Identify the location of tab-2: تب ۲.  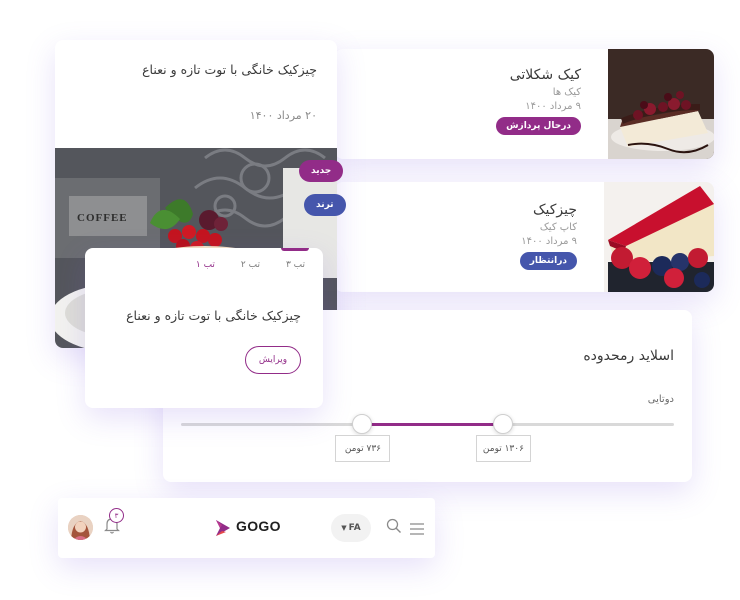
(250, 265).